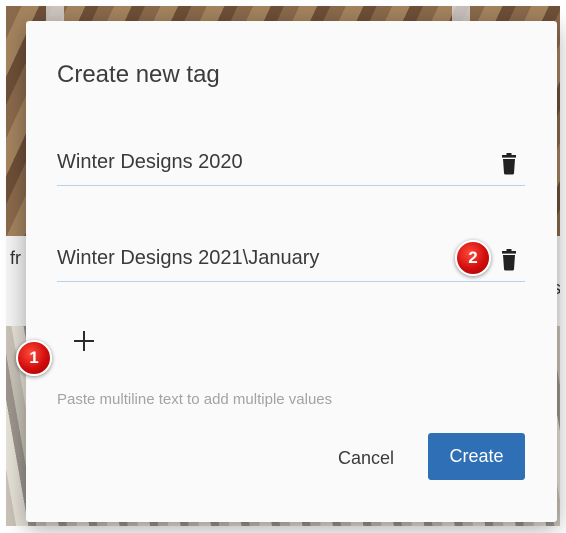 Image resolution: width=566 pixels, height=533 pixels. What do you see at coordinates (291, 167) in the screenshot?
I see `tag-value-field: Winter Designs 2020` at bounding box center [291, 167].